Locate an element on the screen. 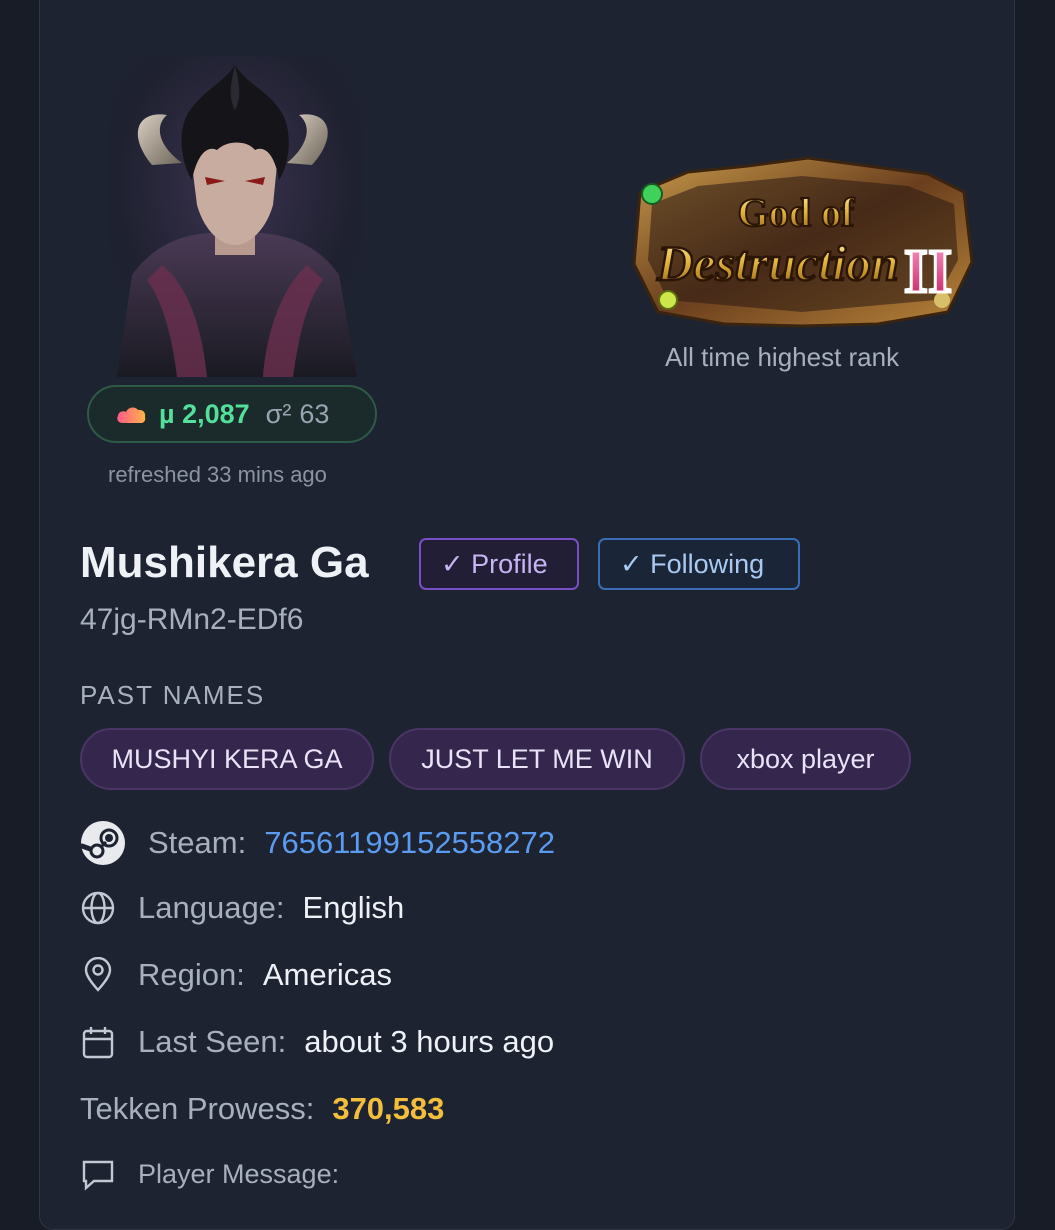  sigma-symbol: σ² is located at coordinates (278, 413).